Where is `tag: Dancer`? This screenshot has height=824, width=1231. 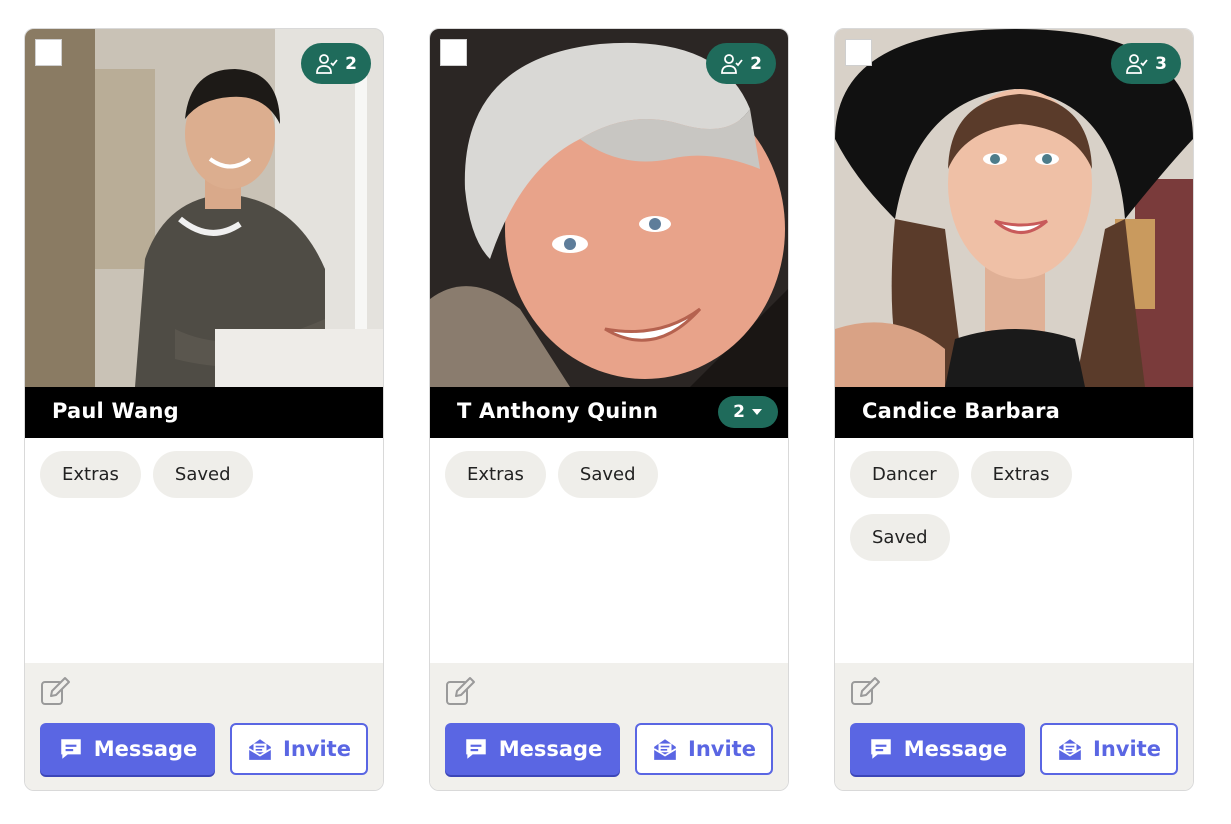 tag: Dancer is located at coordinates (904, 474).